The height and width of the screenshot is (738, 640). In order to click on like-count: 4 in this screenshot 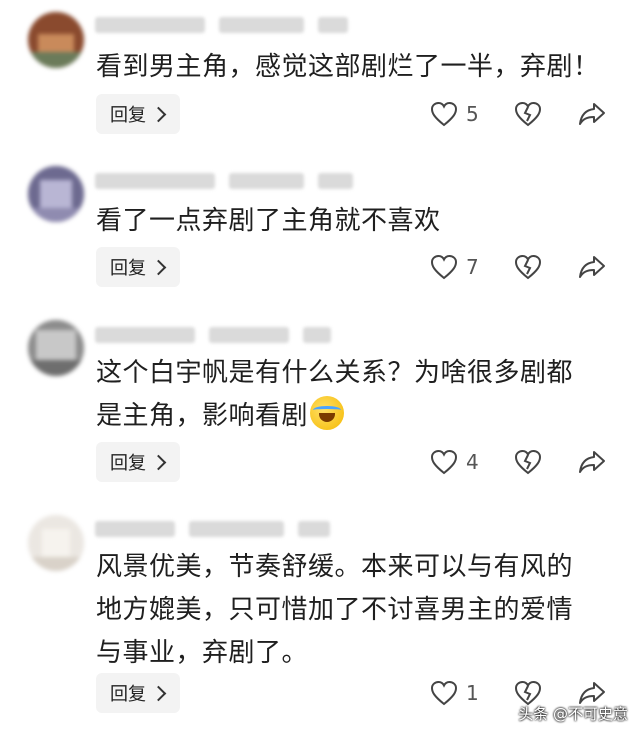, I will do `click(472, 462)`.